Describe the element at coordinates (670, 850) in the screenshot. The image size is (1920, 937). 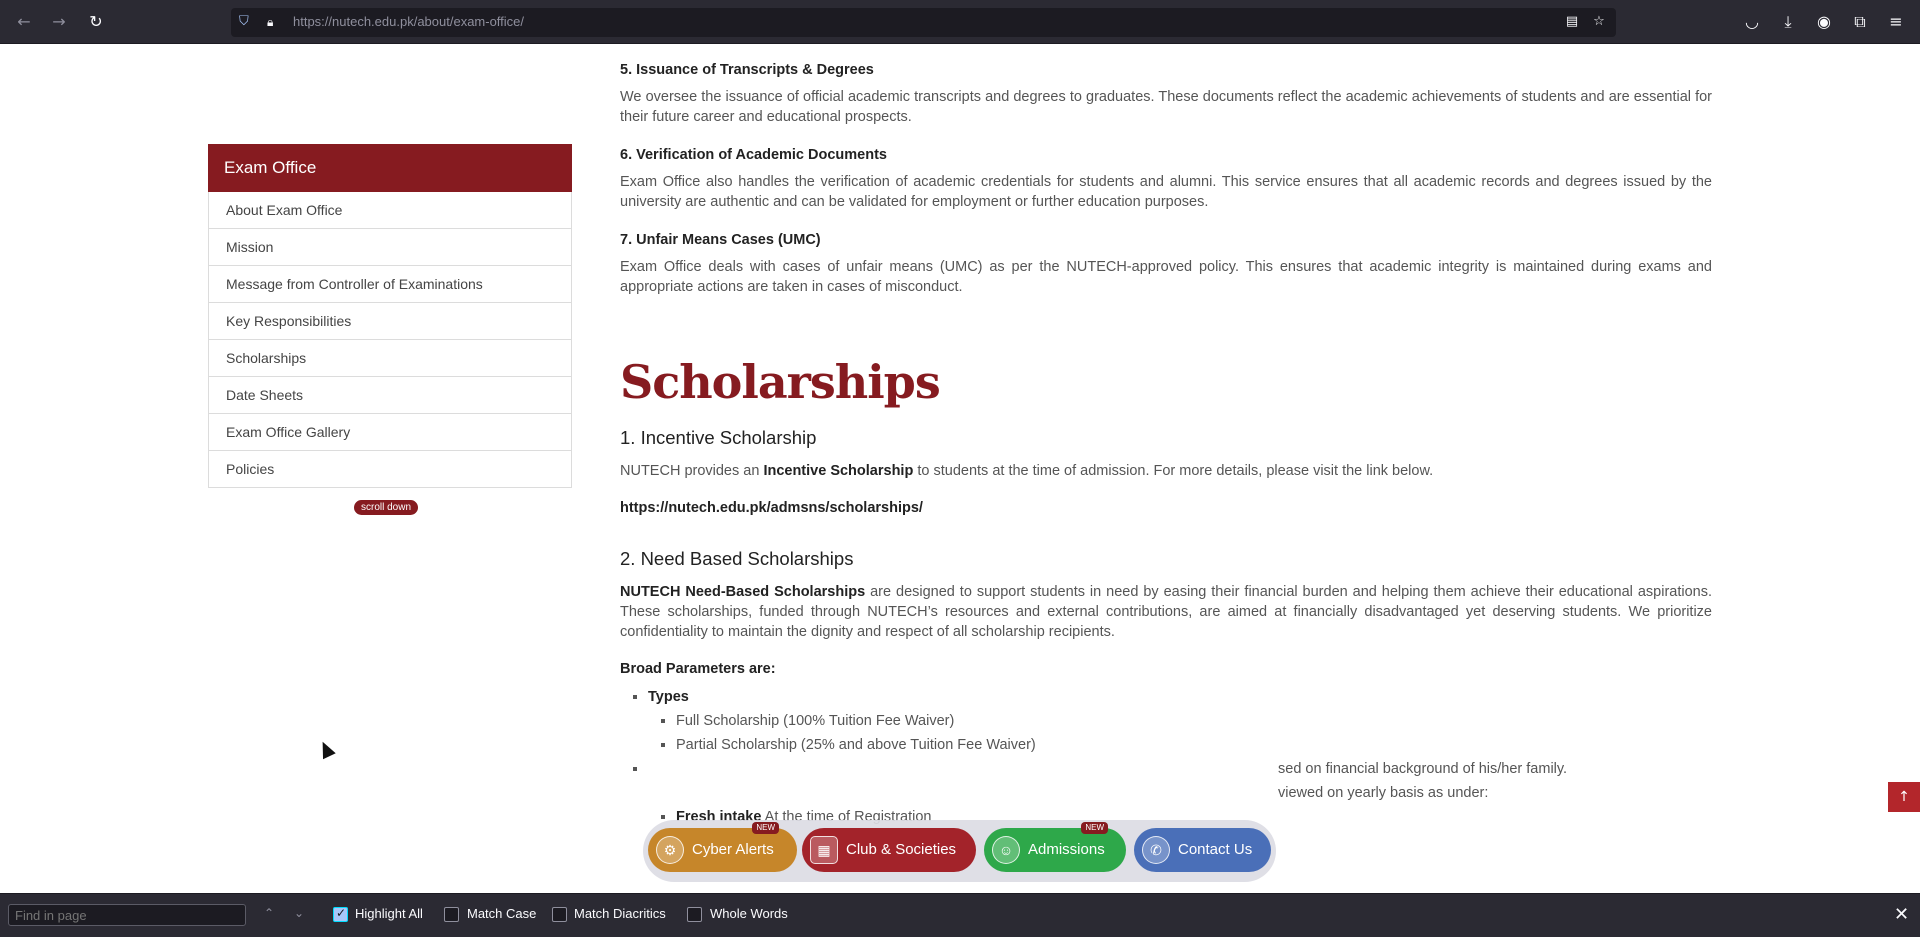
I see `shield-alert-icon: ⚙` at that location.